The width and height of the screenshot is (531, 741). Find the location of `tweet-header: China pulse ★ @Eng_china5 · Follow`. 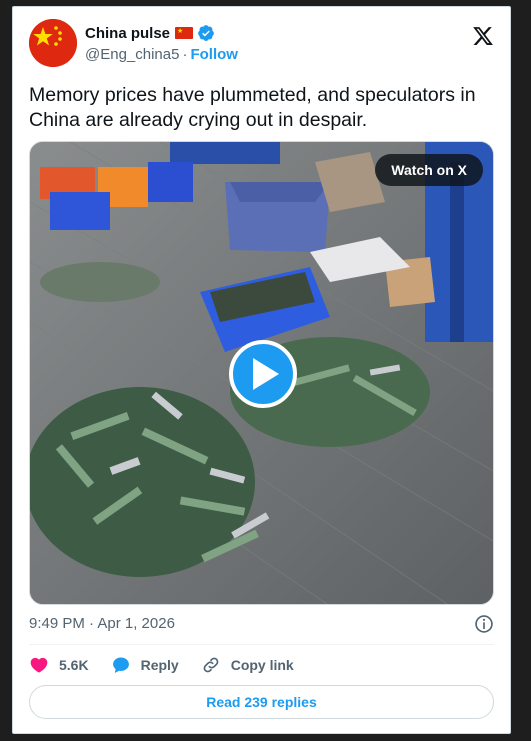

tweet-header: China pulse ★ @Eng_china5 · Follow is located at coordinates (261, 45).